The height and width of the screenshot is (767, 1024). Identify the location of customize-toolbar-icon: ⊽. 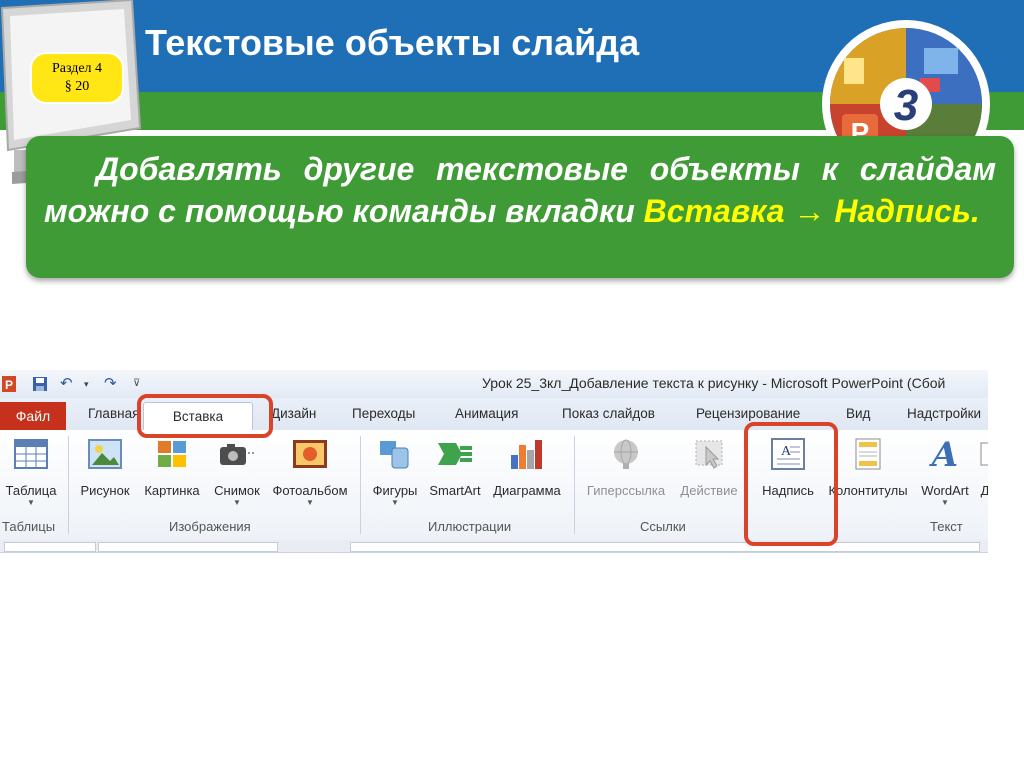
(136, 384).